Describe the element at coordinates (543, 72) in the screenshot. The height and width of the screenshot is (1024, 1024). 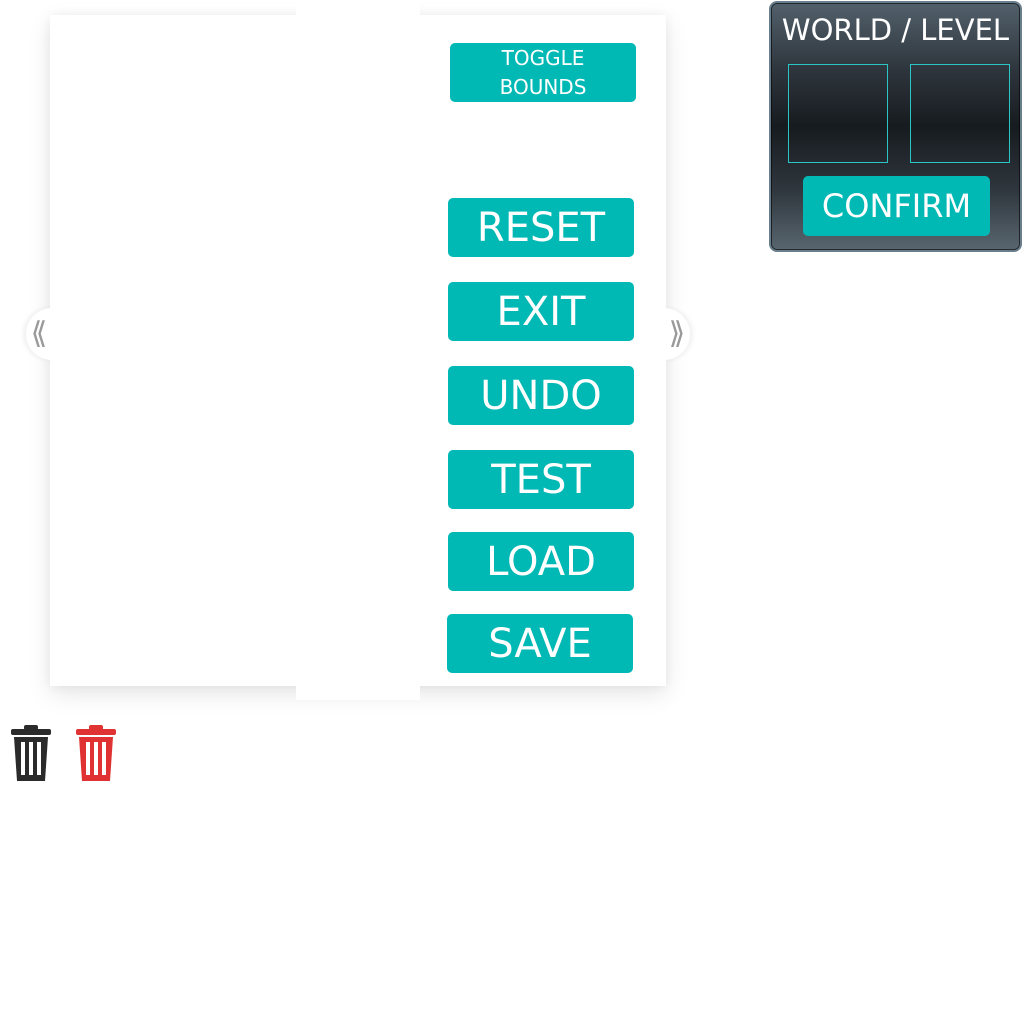
I see `toggle-bounds-button: TOGGLE BOUNDS` at that location.